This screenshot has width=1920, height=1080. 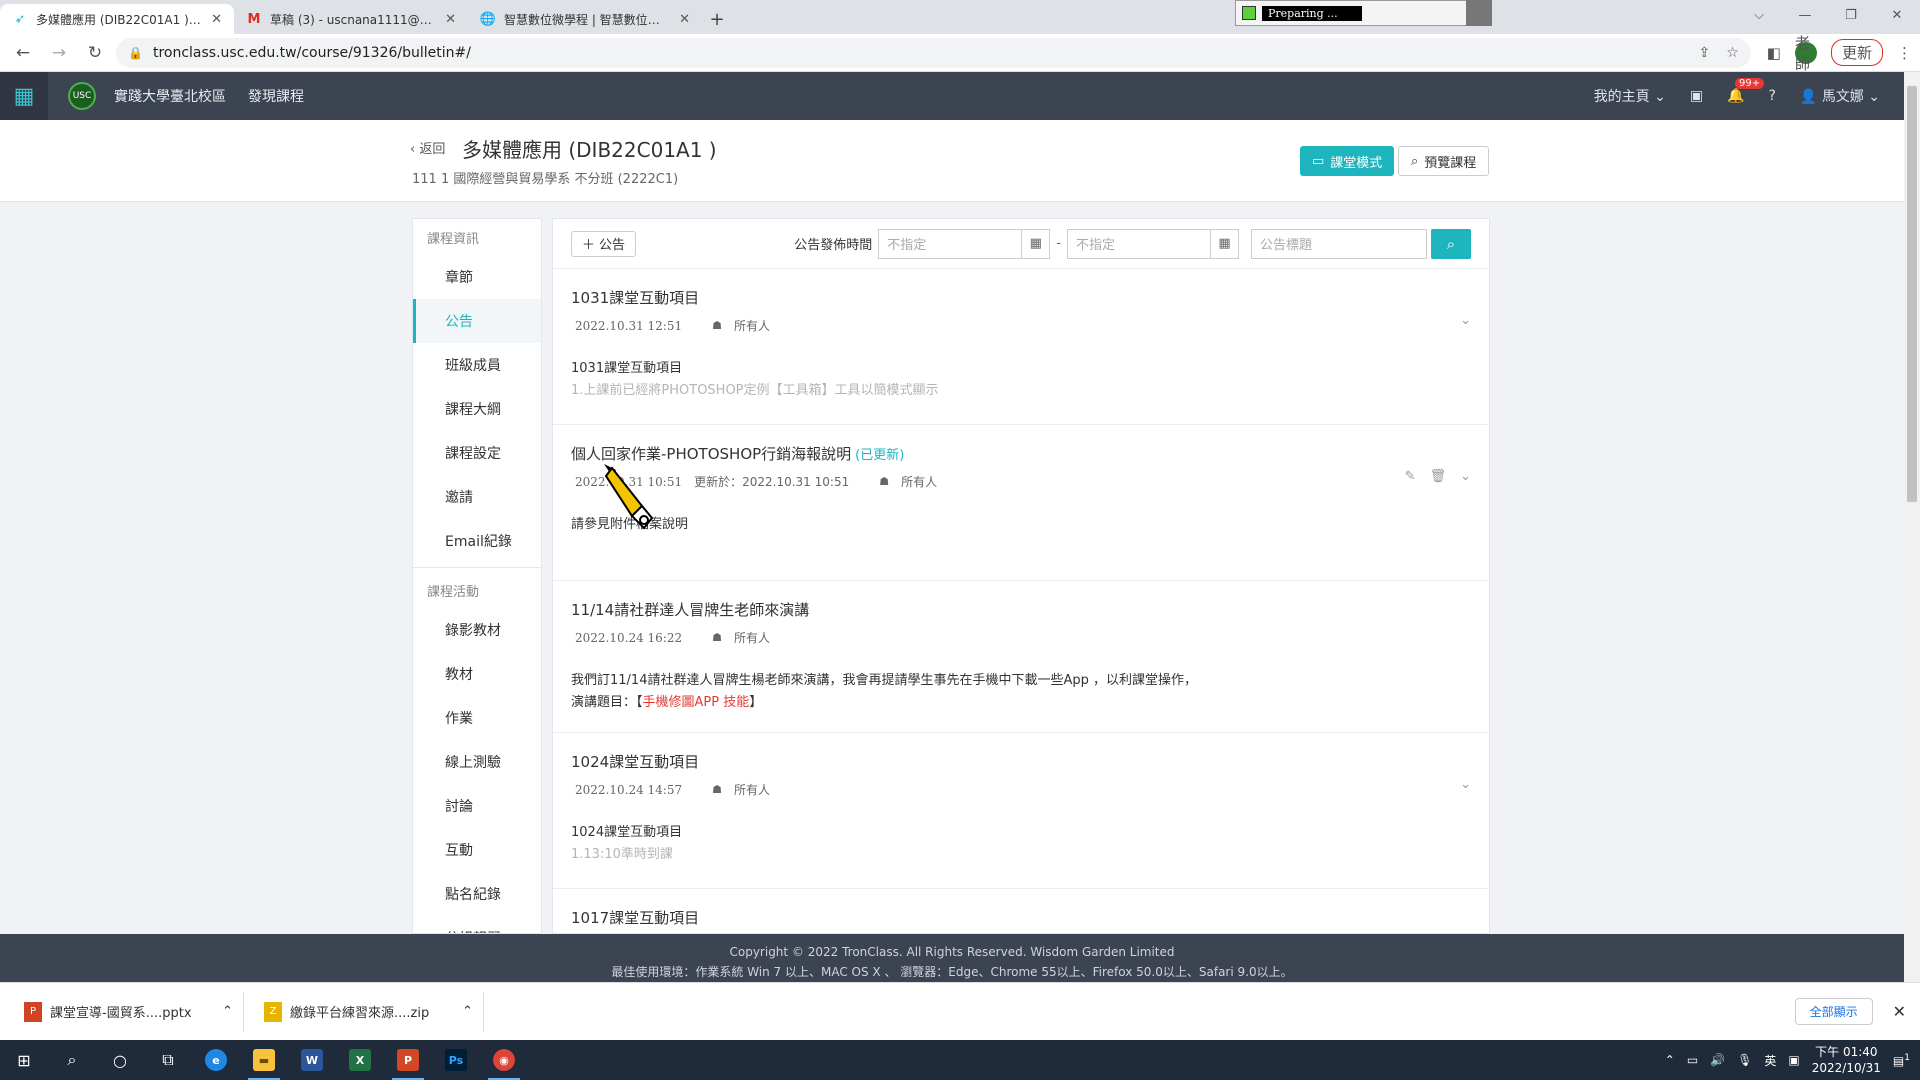 I want to click on taskbar-clock: 下午 01:40 2022/10/31, so click(x=1846, y=1060).